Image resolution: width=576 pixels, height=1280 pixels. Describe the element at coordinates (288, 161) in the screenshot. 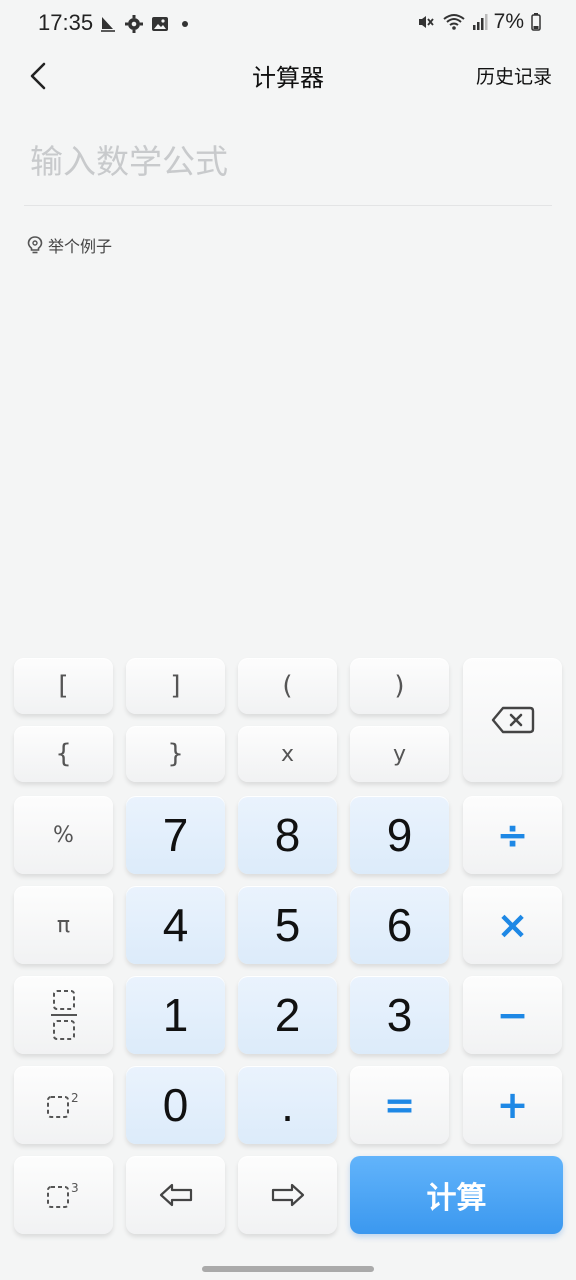

I see `formula-input` at that location.